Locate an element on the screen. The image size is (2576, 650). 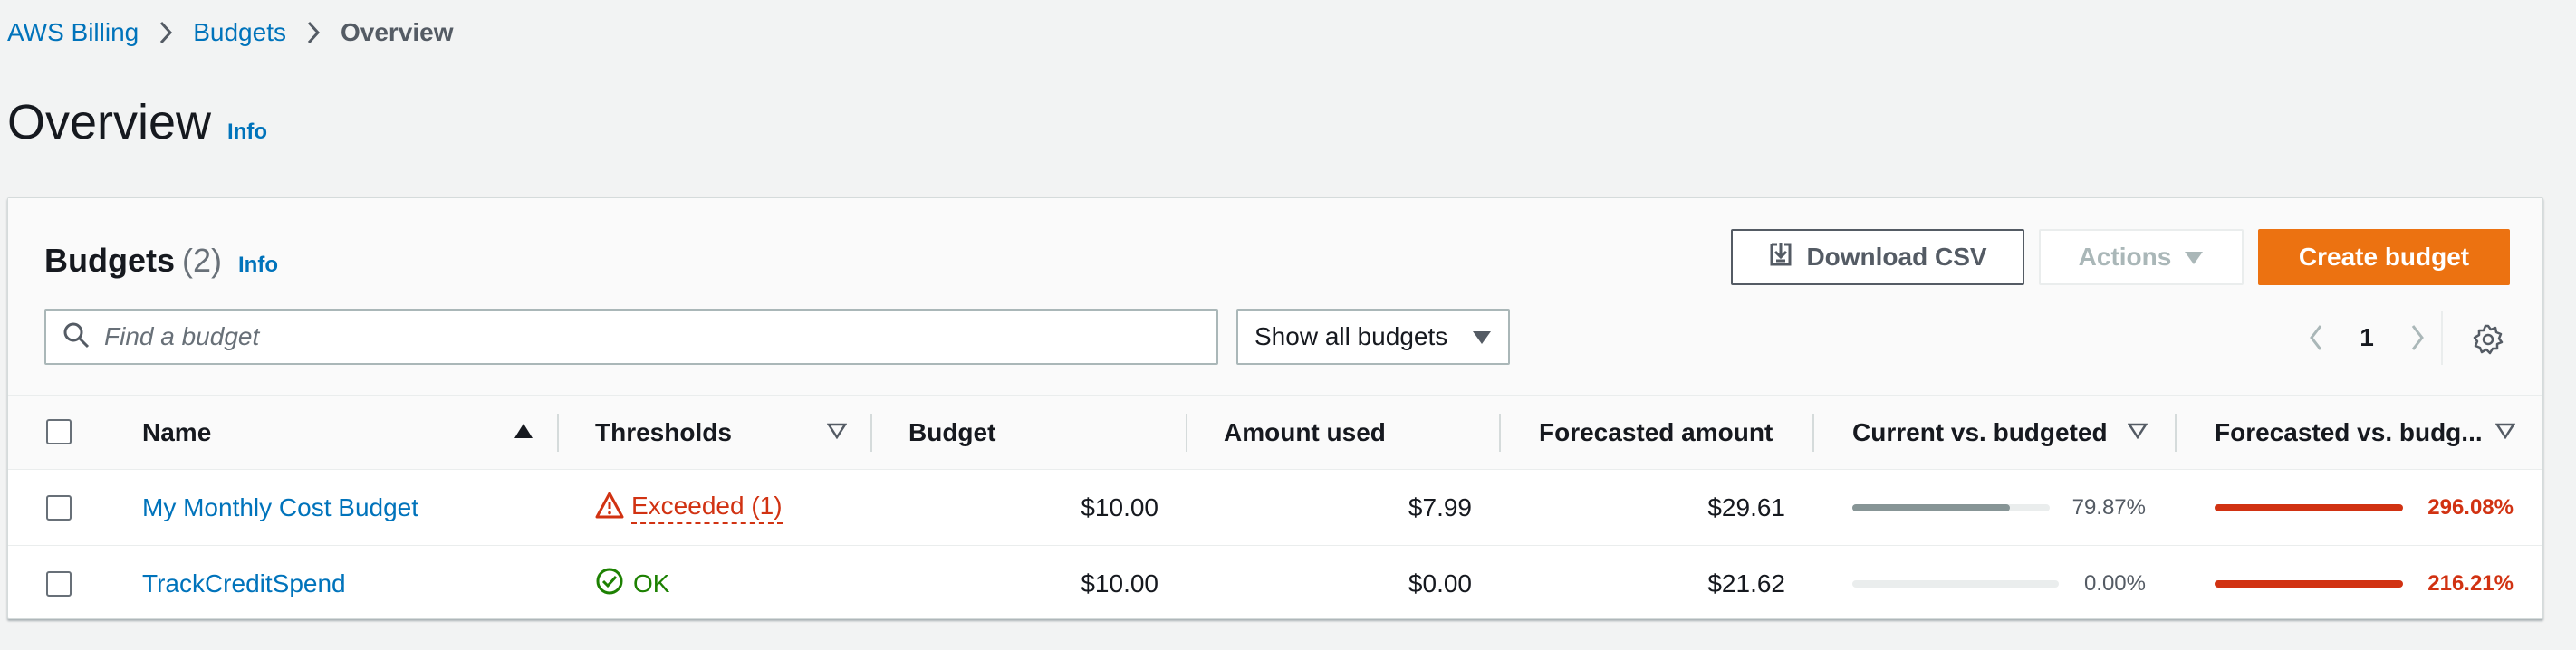
search-box is located at coordinates (631, 337).